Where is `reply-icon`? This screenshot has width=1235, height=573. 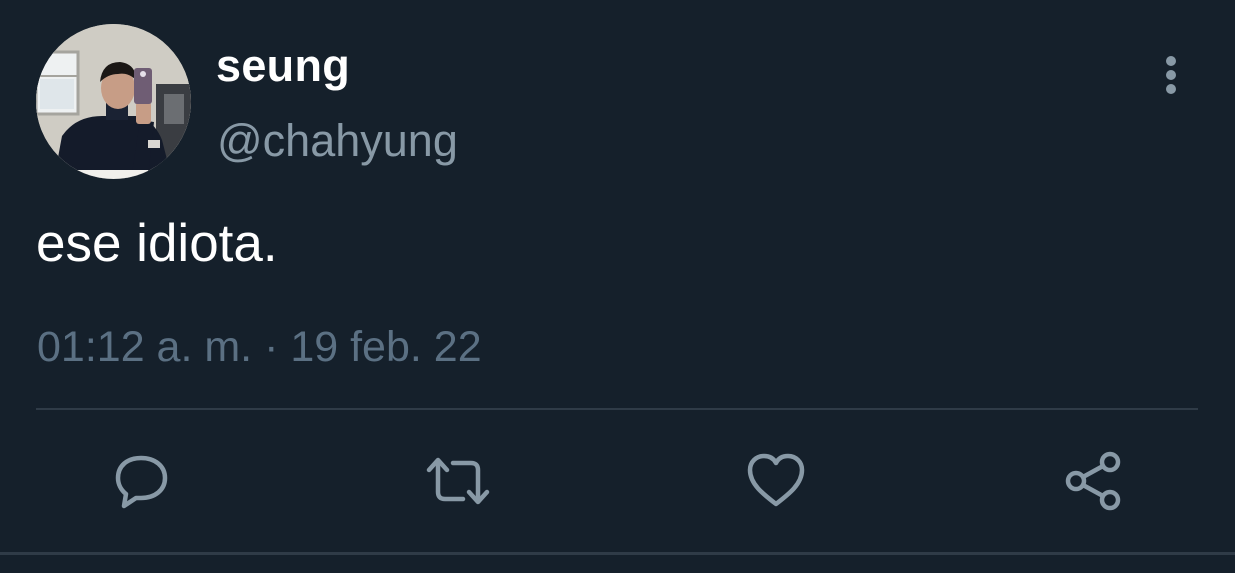
reply-icon is located at coordinates (141, 482).